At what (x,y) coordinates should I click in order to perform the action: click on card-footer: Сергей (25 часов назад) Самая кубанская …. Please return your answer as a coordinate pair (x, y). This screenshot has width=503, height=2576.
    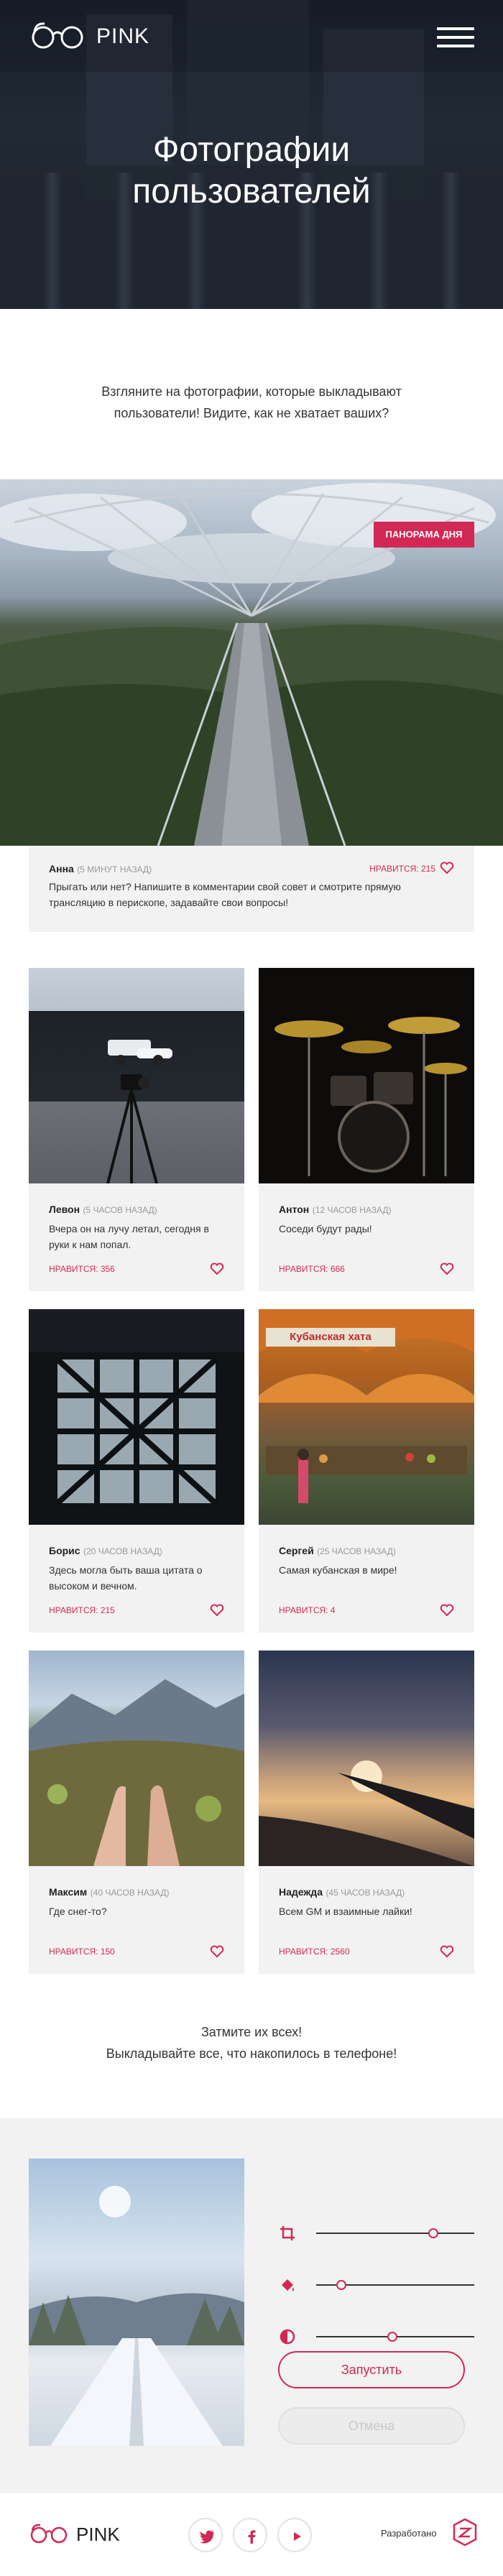
    Looking at the image, I should click on (366, 1579).